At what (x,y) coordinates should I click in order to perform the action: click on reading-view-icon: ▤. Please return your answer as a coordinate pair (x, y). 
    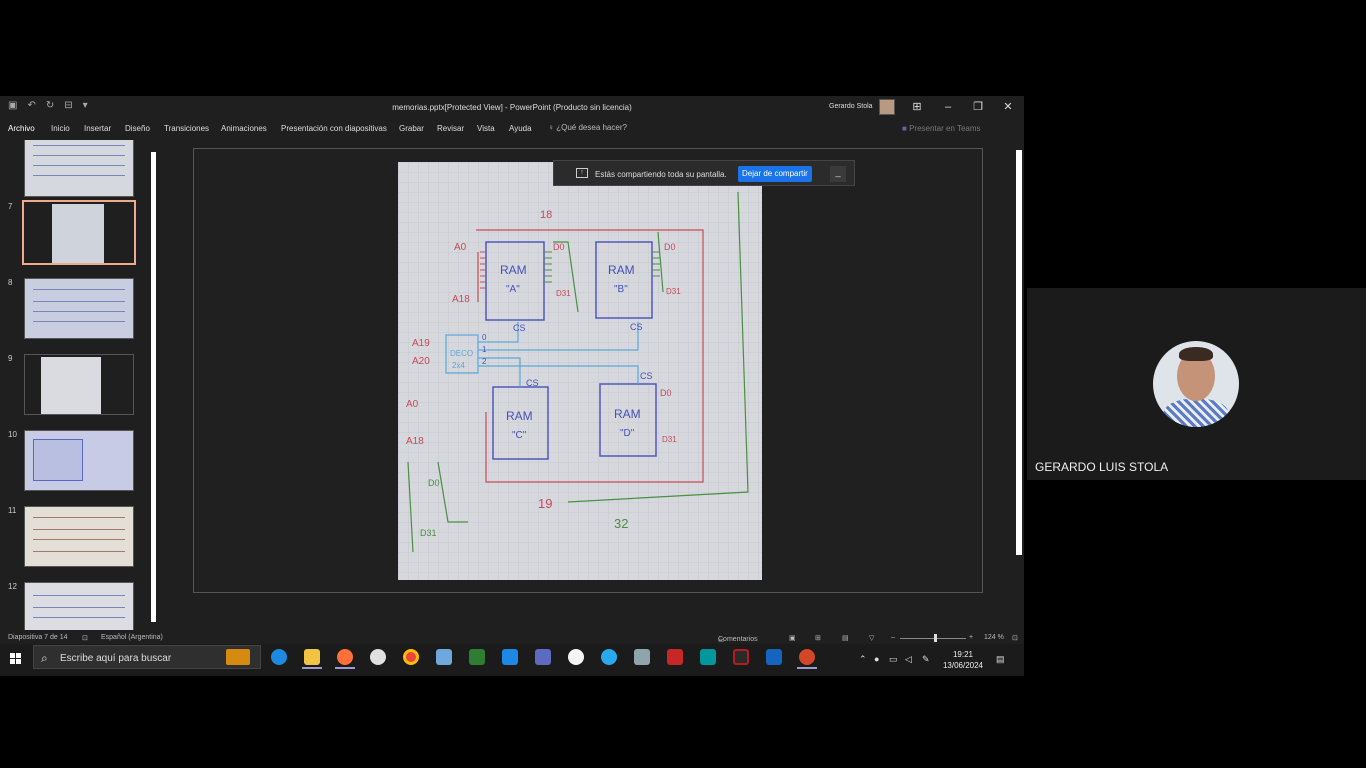
    Looking at the image, I should click on (845, 638).